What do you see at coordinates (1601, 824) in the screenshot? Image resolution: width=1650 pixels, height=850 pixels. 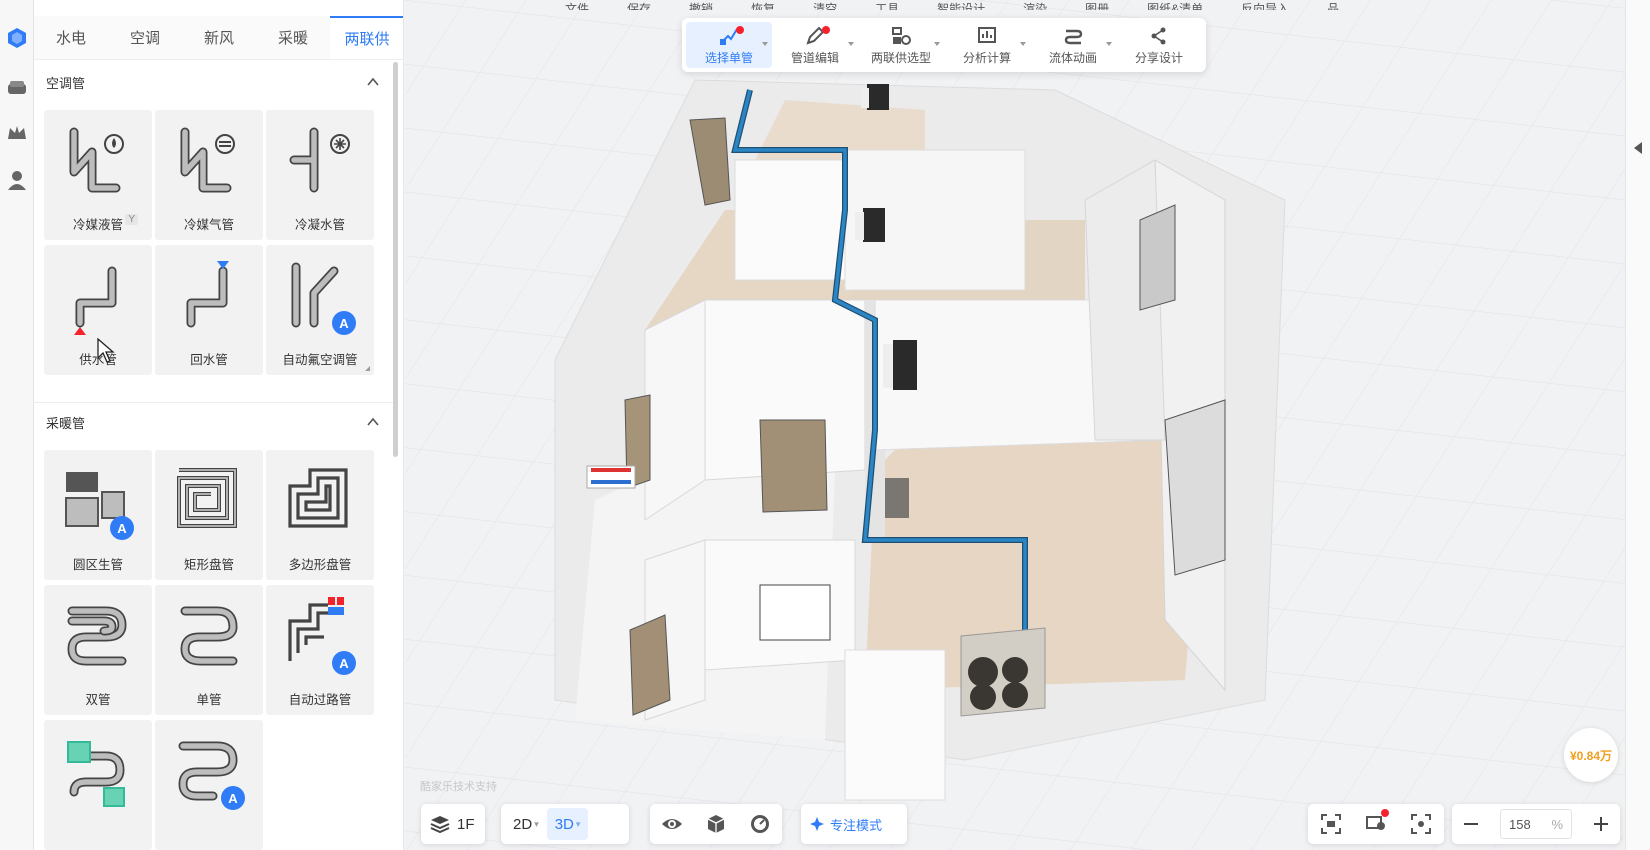 I see `zoom-in-icon` at bounding box center [1601, 824].